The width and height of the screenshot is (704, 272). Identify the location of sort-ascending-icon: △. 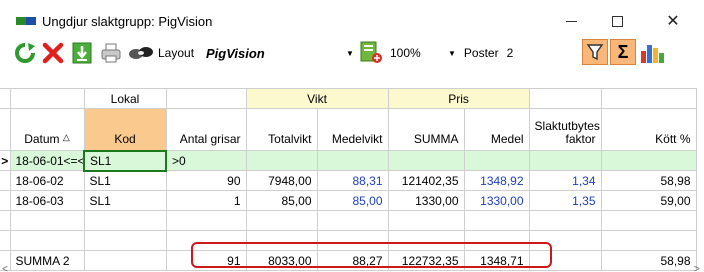
(66, 137).